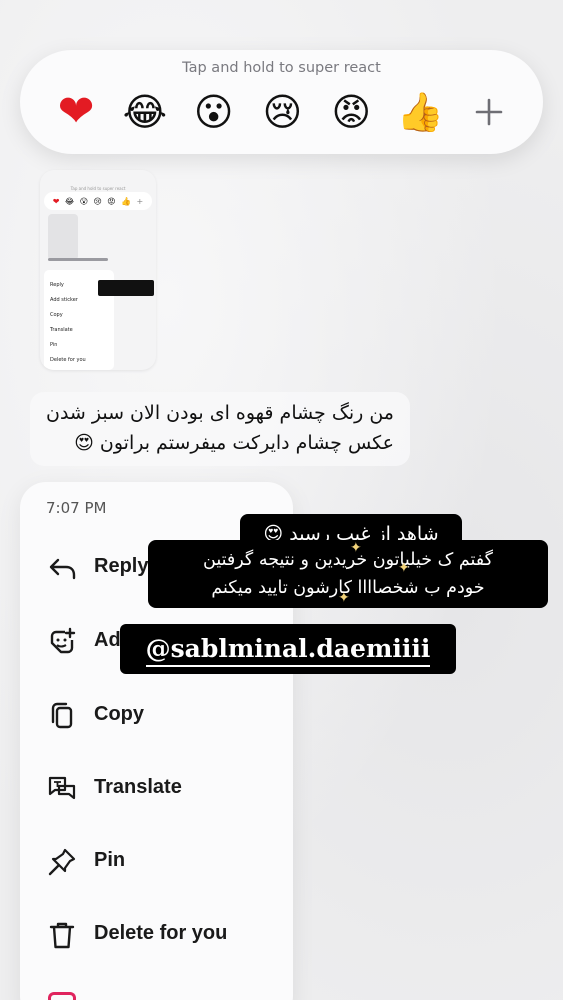 This screenshot has width=563, height=1000. What do you see at coordinates (281, 68) in the screenshot?
I see `reaction-hint: Tap and hold to super react` at bounding box center [281, 68].